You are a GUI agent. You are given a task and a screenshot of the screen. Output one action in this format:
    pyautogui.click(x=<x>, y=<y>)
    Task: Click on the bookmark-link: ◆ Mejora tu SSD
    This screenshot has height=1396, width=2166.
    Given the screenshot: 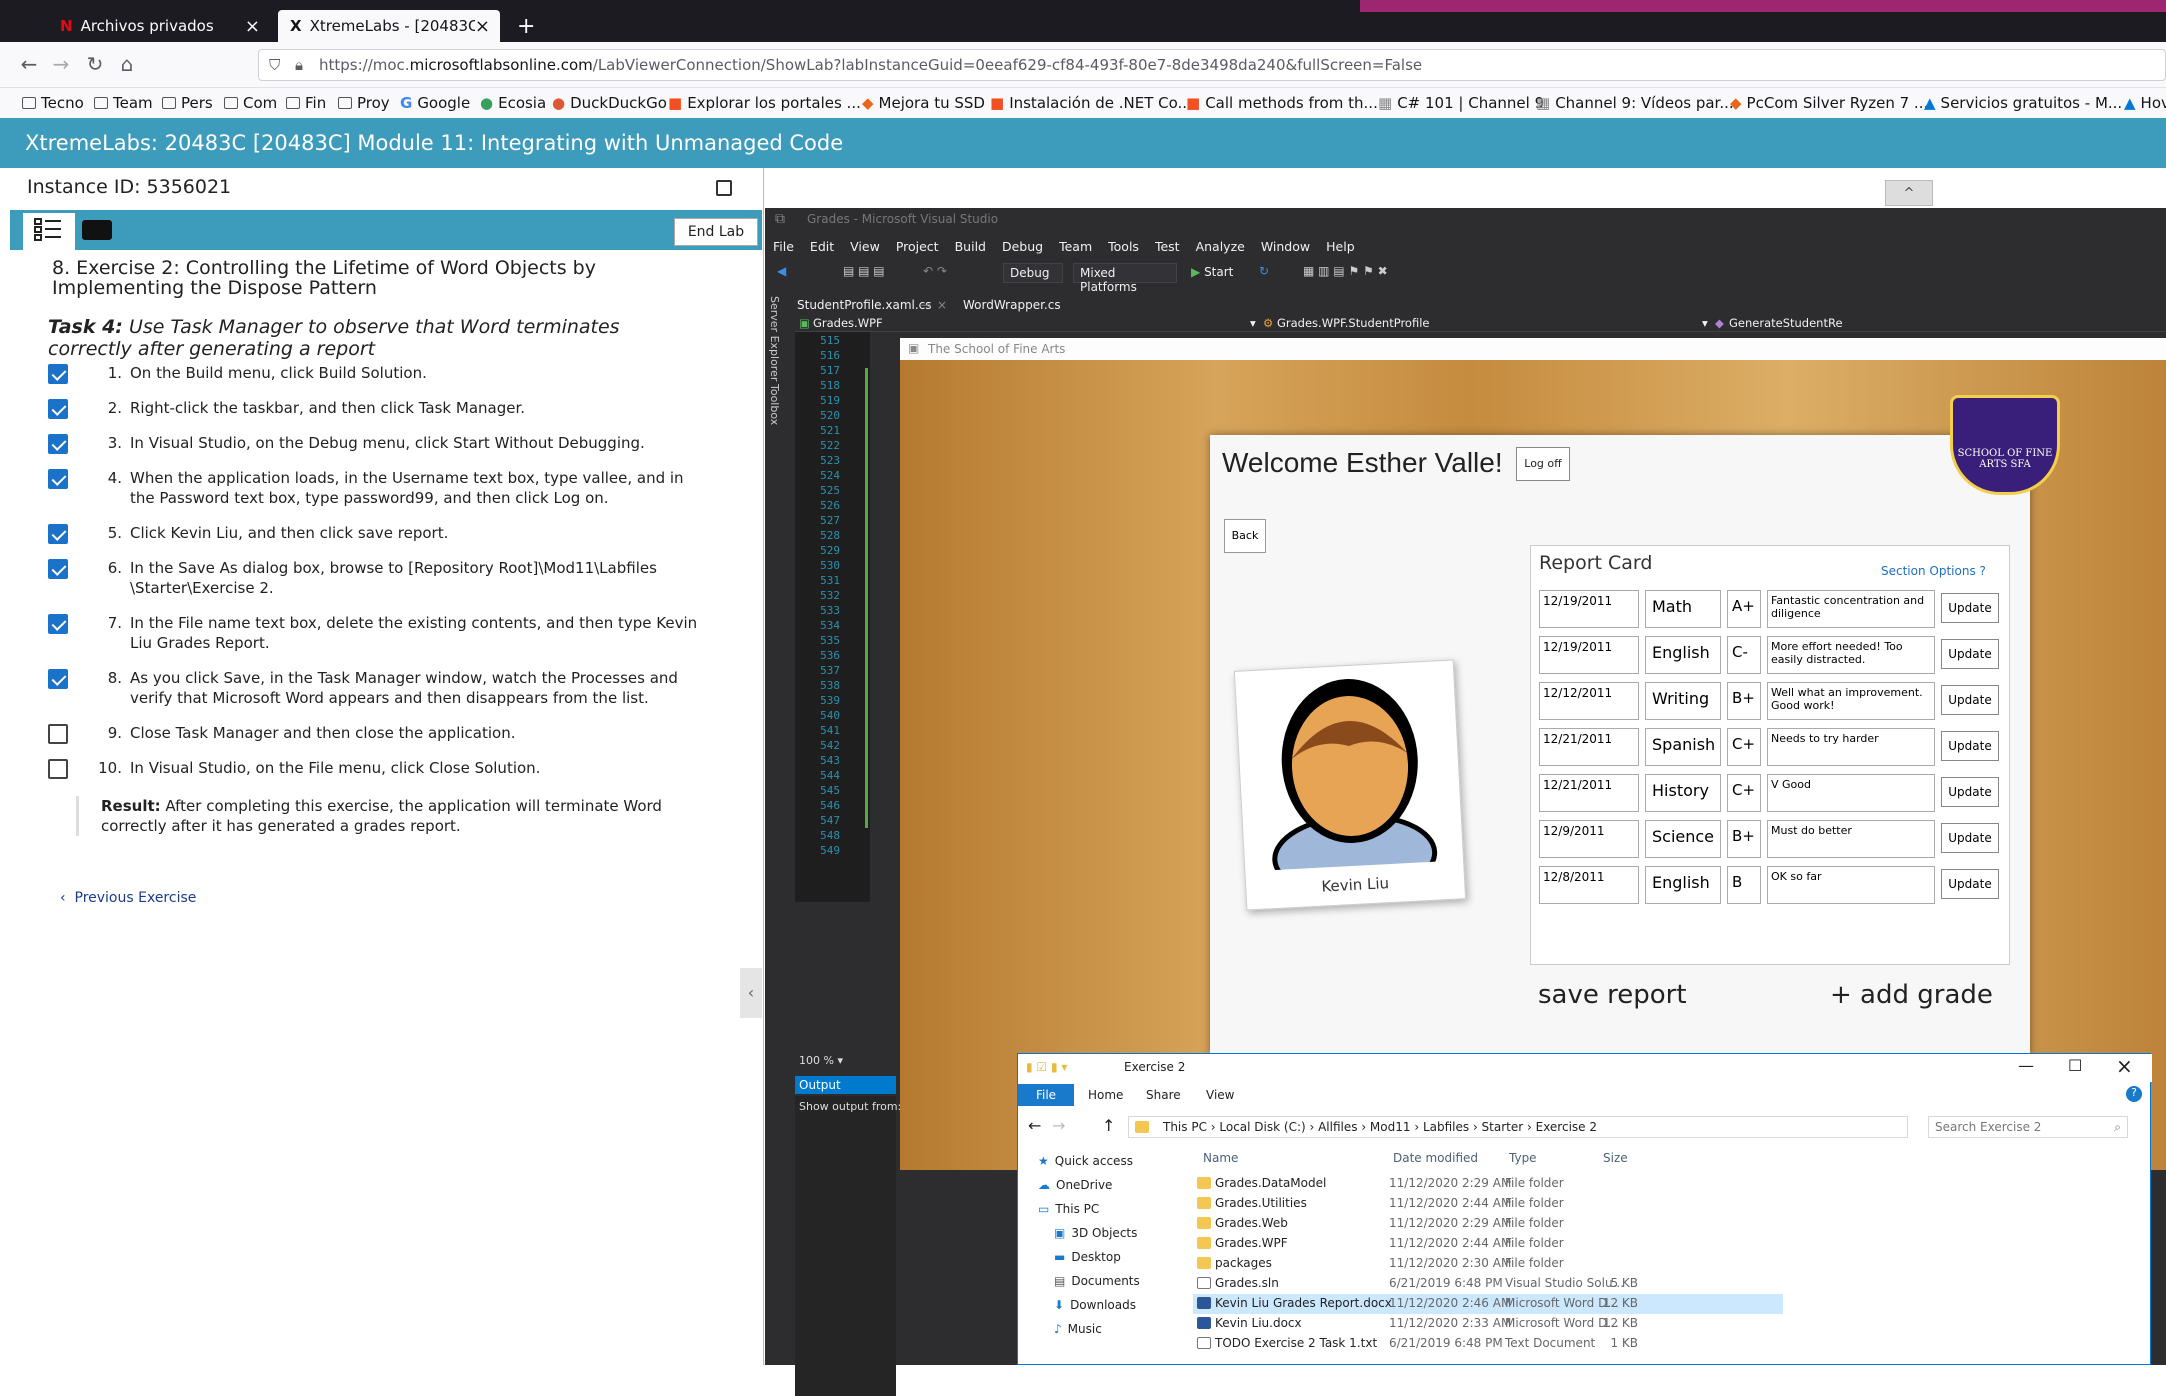 What is the action you would take?
    pyautogui.click(x=923, y=103)
    